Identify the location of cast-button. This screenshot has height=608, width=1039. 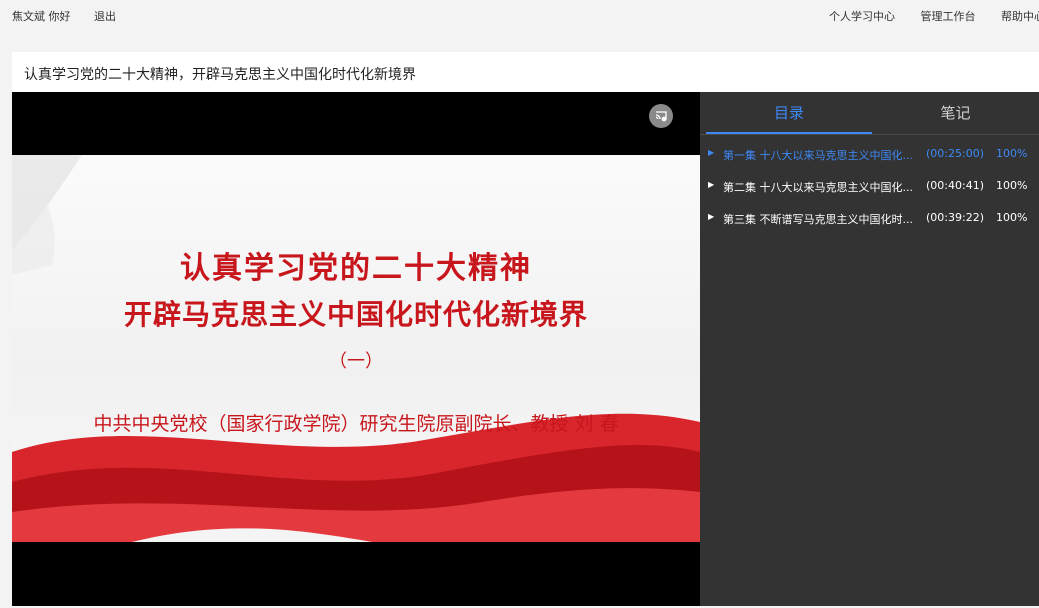
(661, 116).